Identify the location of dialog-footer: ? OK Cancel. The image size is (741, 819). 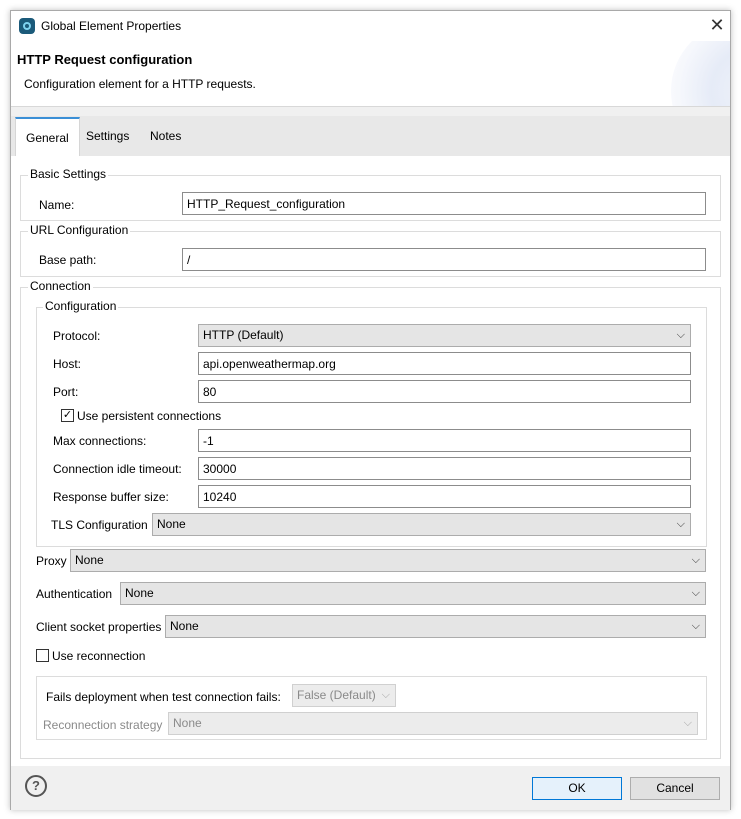
(370, 788).